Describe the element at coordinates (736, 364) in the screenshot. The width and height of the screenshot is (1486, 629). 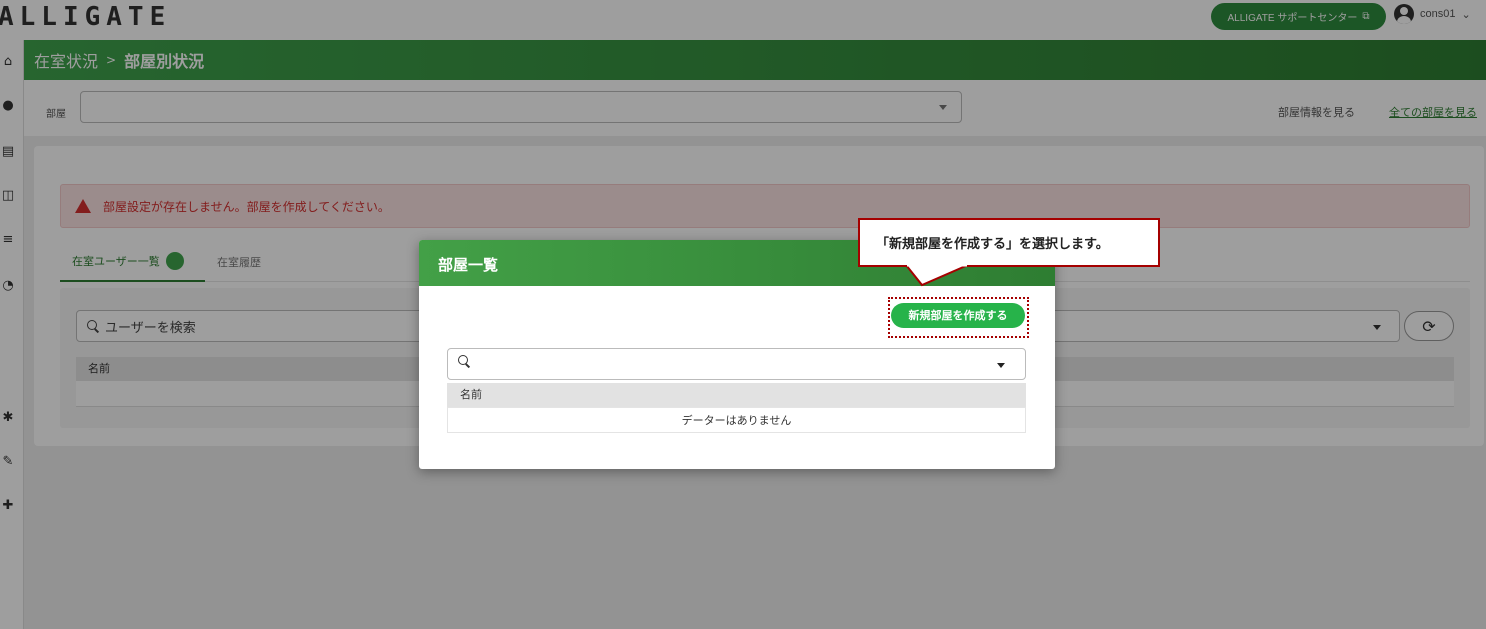
I see `room-search-input` at that location.